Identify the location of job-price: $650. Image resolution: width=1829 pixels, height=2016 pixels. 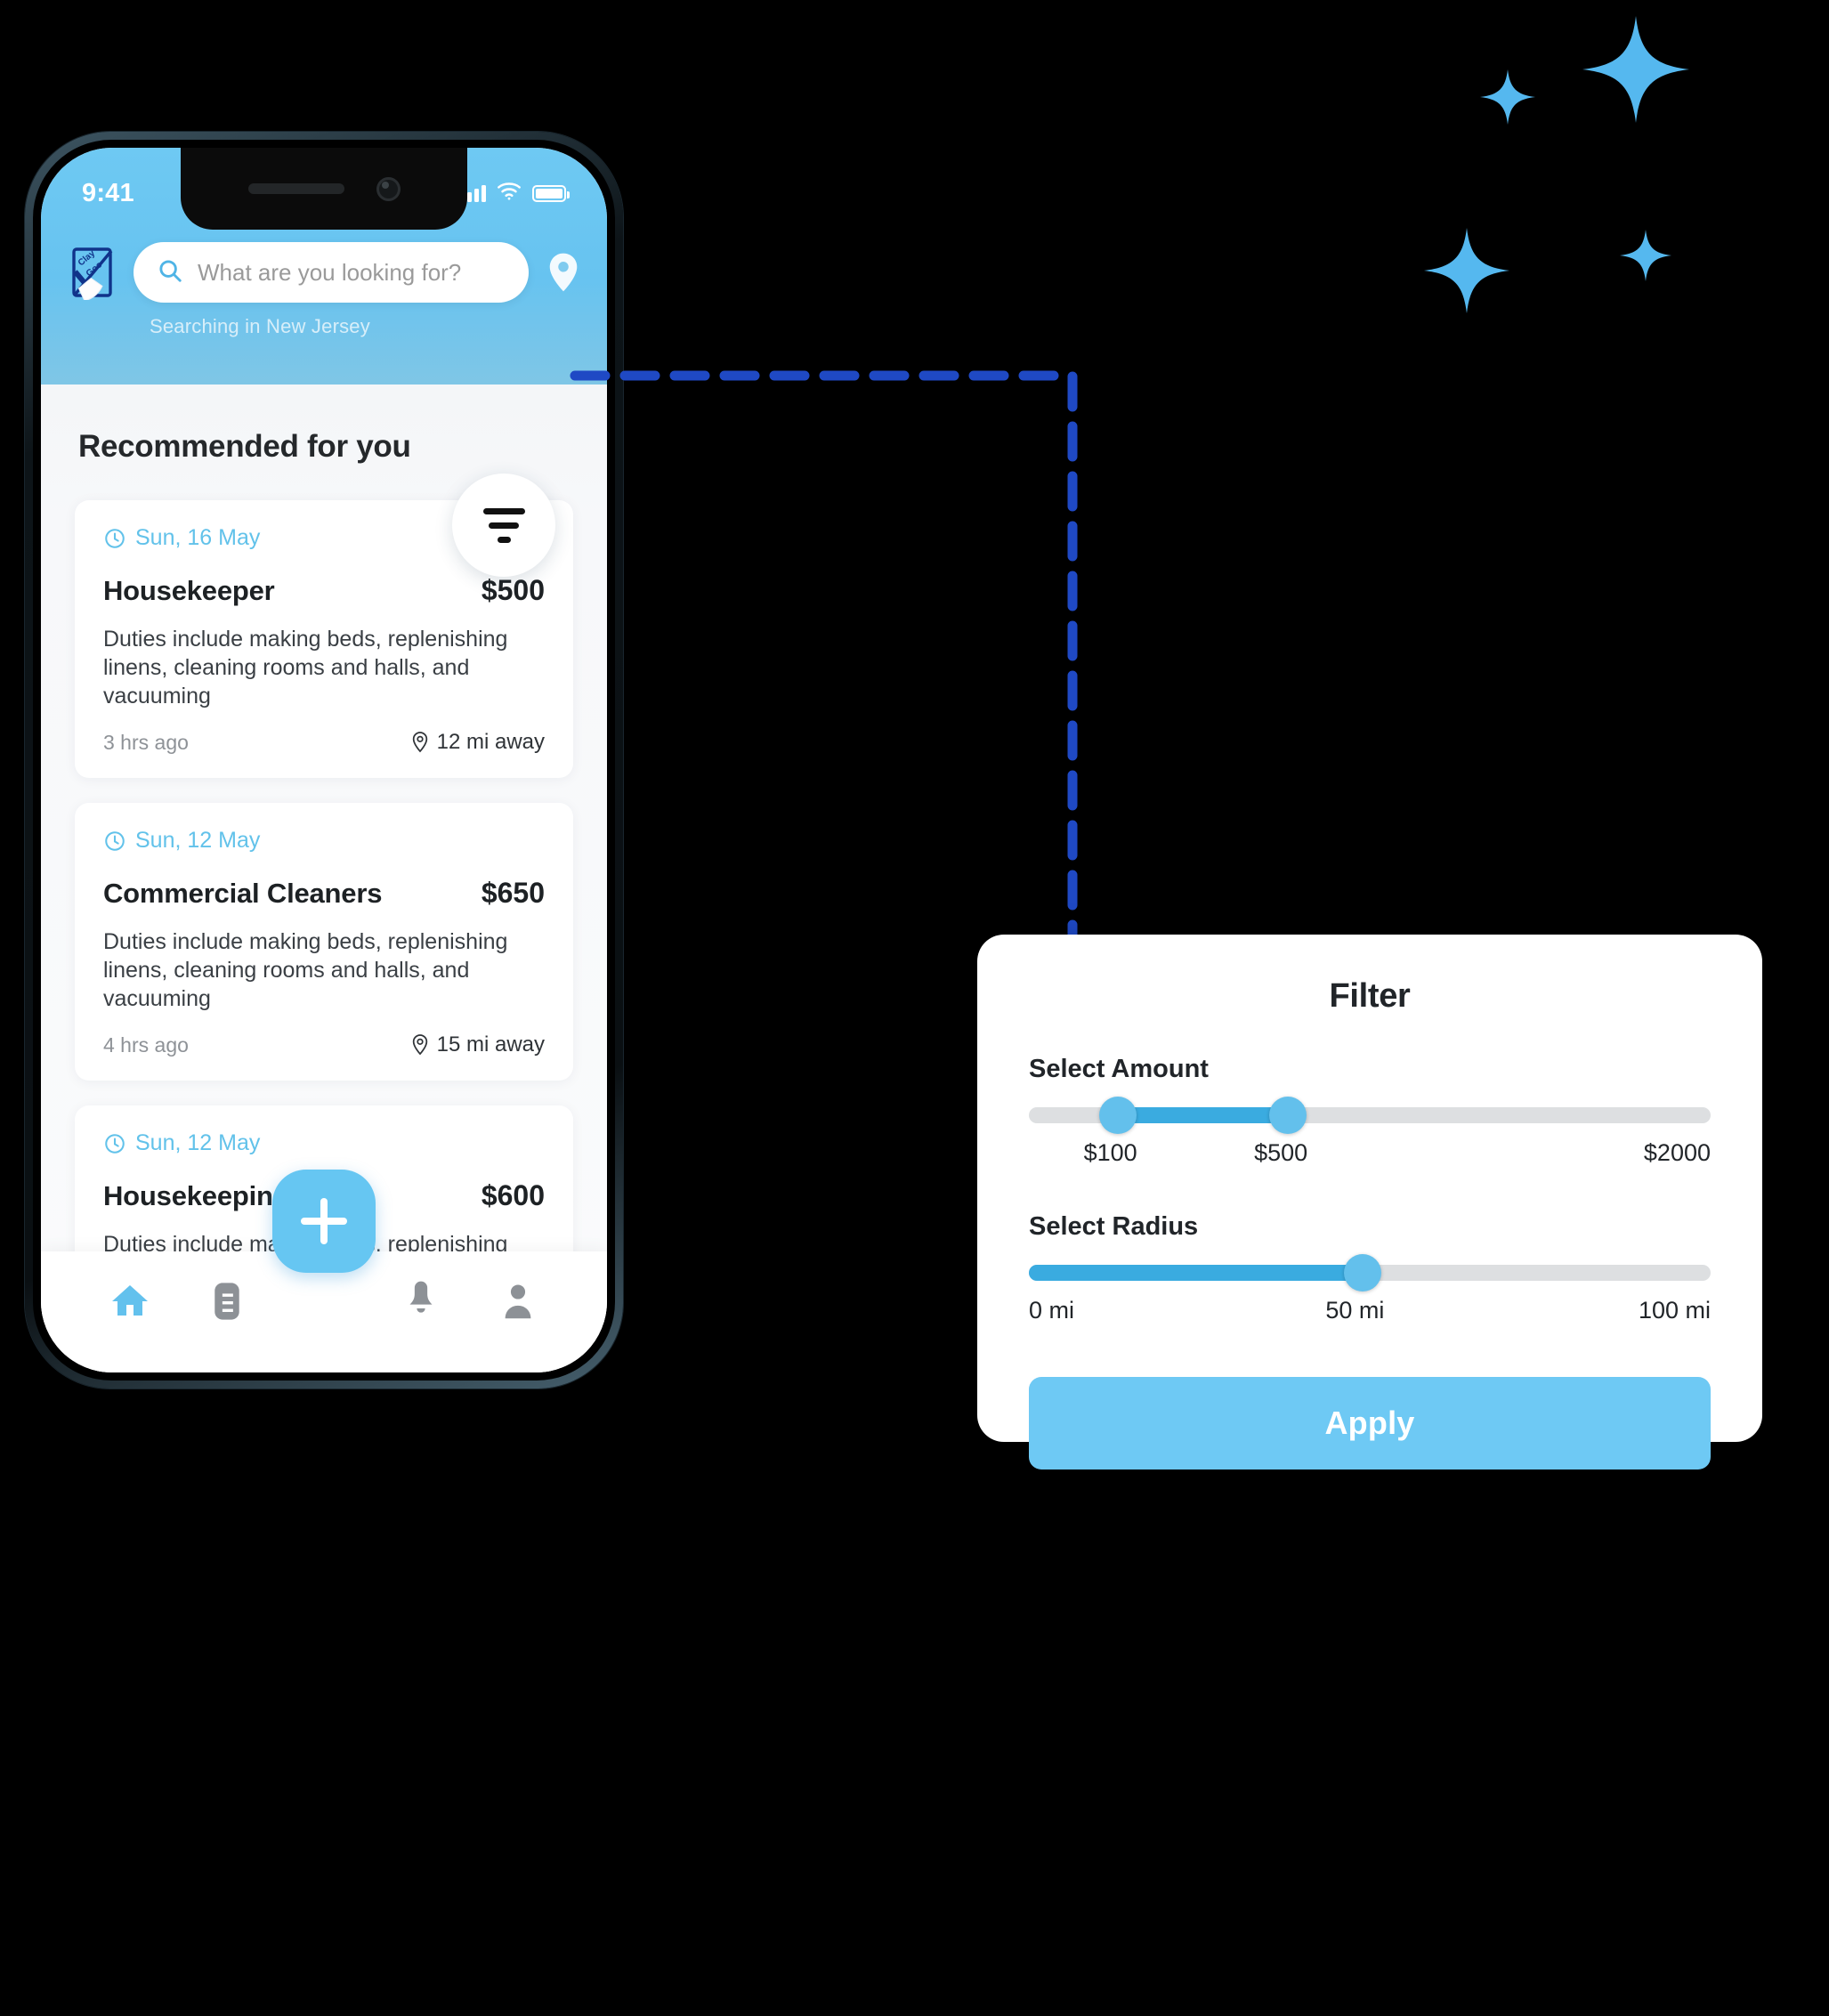
(513, 893).